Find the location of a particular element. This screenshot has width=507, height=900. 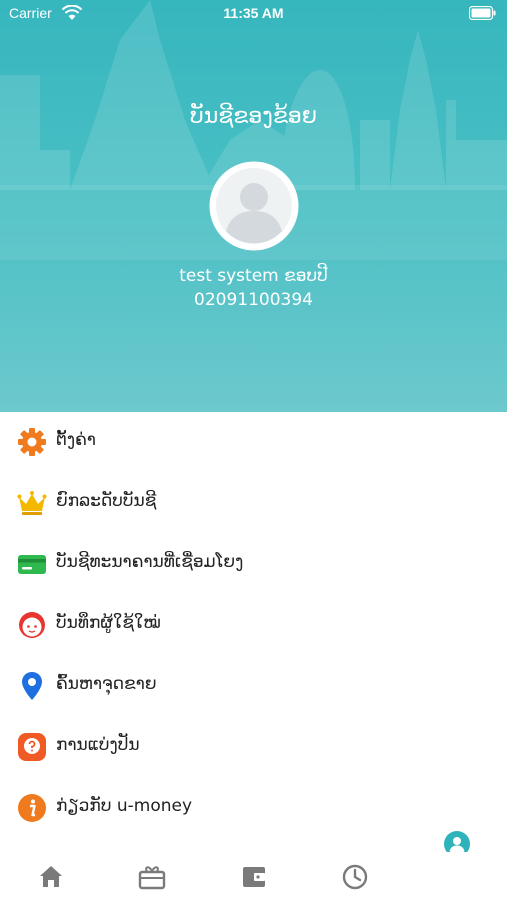

menu-item-label: ຕັ້ງຄ່າ is located at coordinates (76, 440).